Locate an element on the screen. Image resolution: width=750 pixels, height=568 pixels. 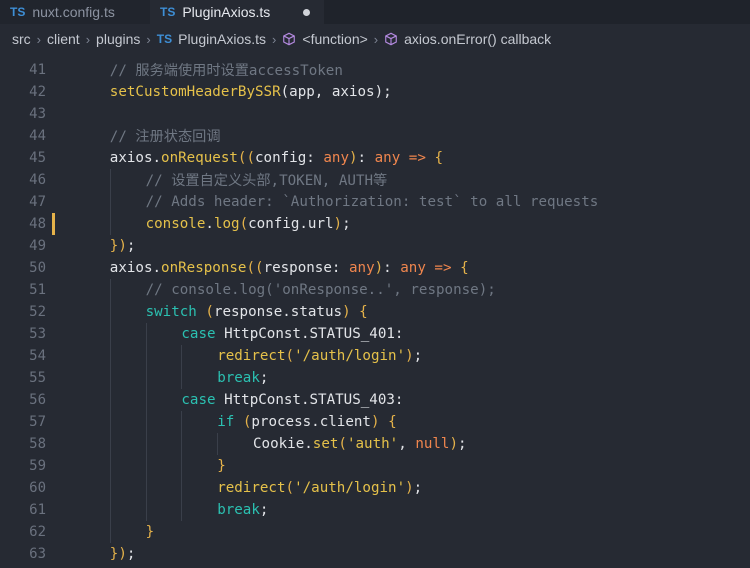
code-line: 62} is located at coordinates (375, 532).